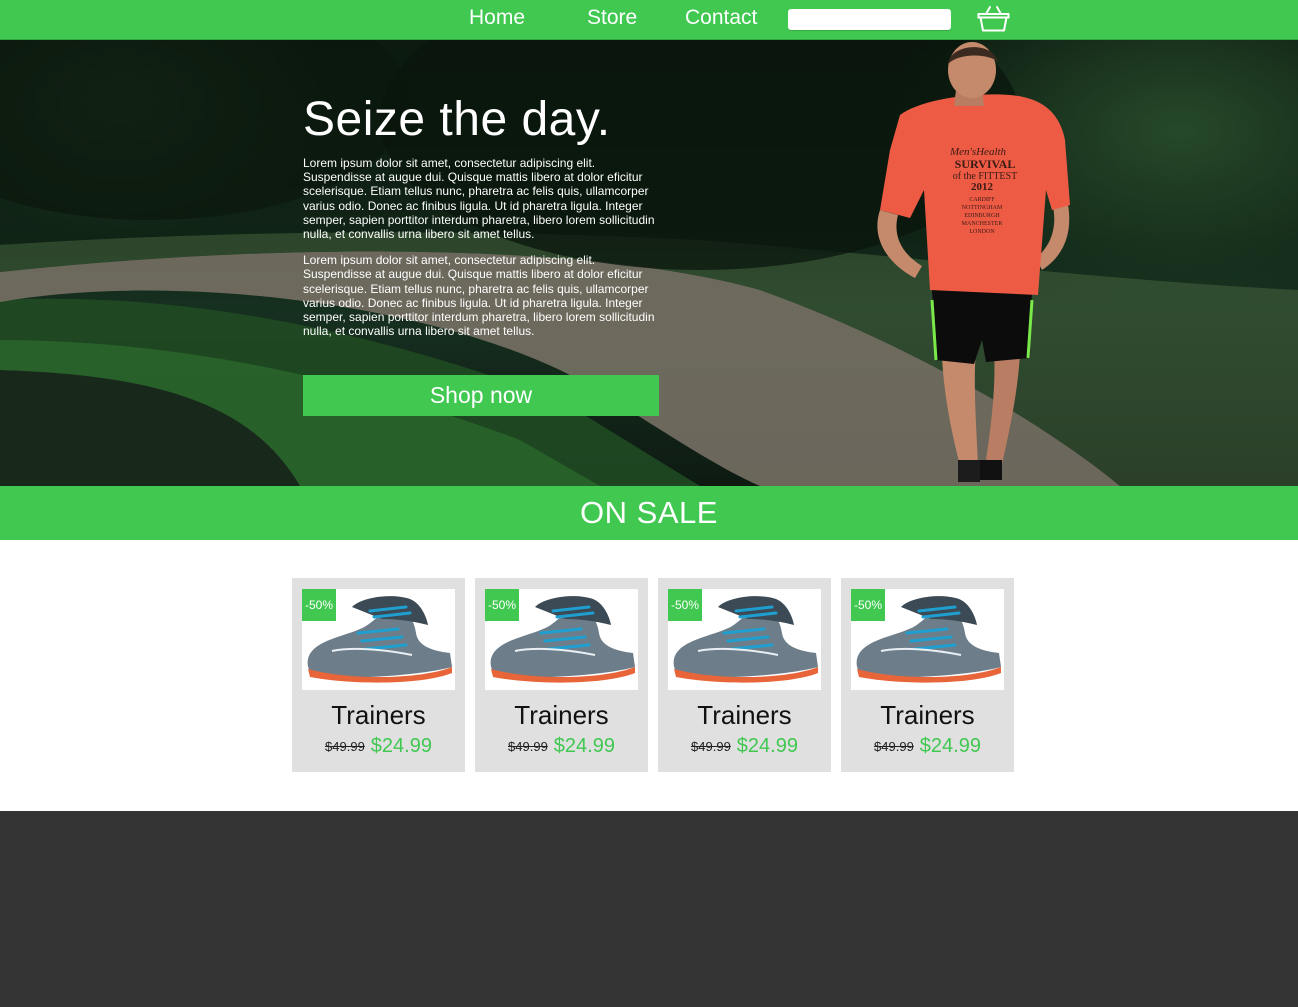  I want to click on svg-text: MANCHESTER, so click(982, 224).